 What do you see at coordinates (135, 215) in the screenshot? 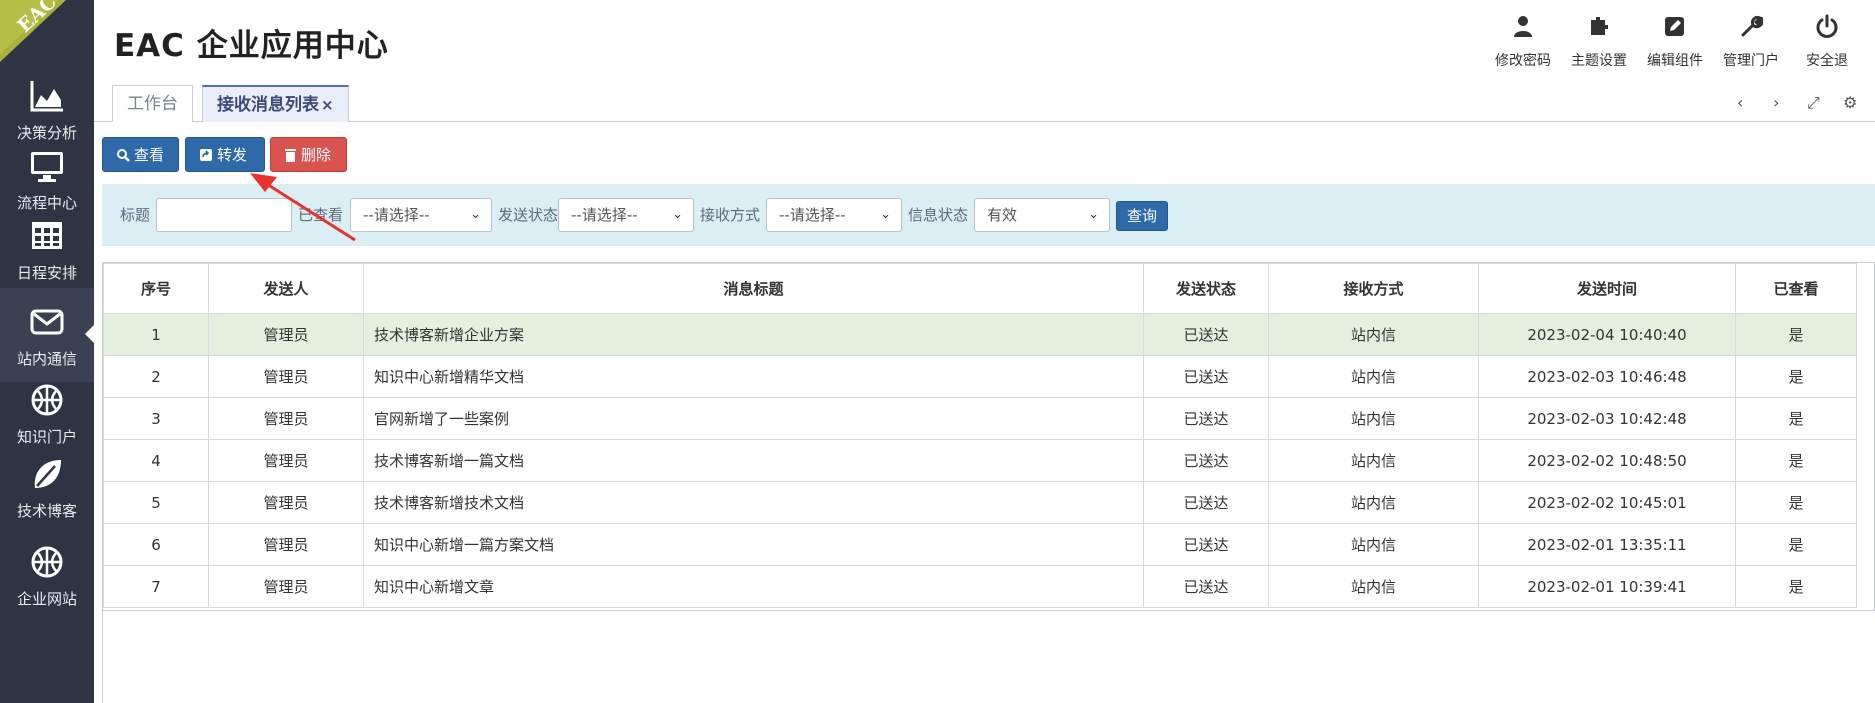
I see `title-filter-label: 标题` at bounding box center [135, 215].